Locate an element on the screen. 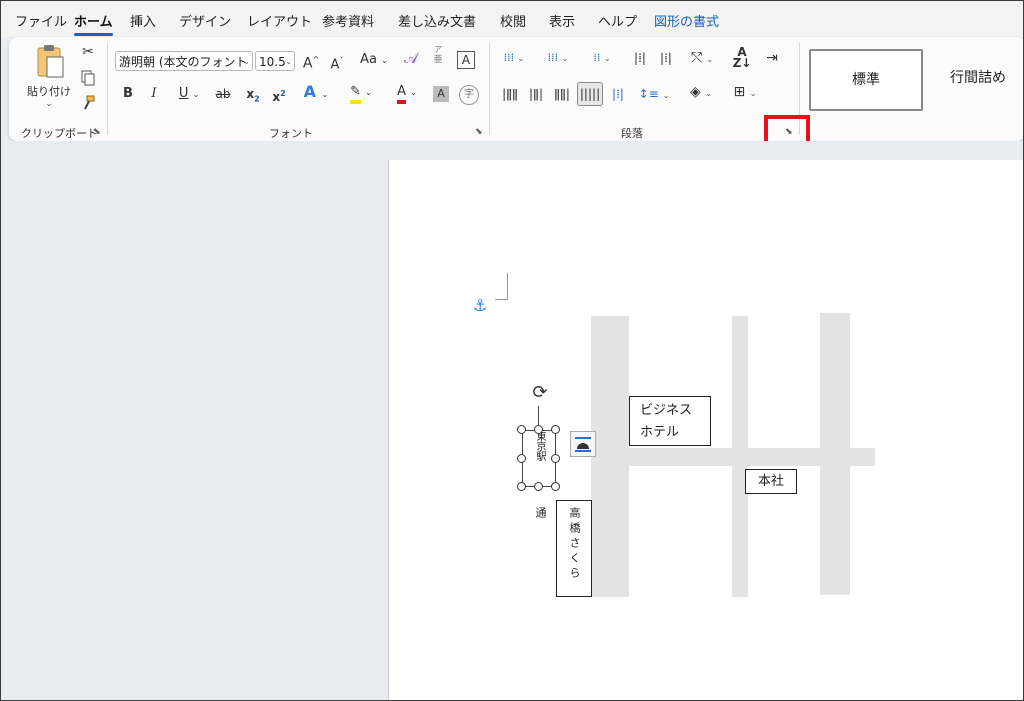 This screenshot has height=701, width=1024. subscript-button: x2 is located at coordinates (253, 96).